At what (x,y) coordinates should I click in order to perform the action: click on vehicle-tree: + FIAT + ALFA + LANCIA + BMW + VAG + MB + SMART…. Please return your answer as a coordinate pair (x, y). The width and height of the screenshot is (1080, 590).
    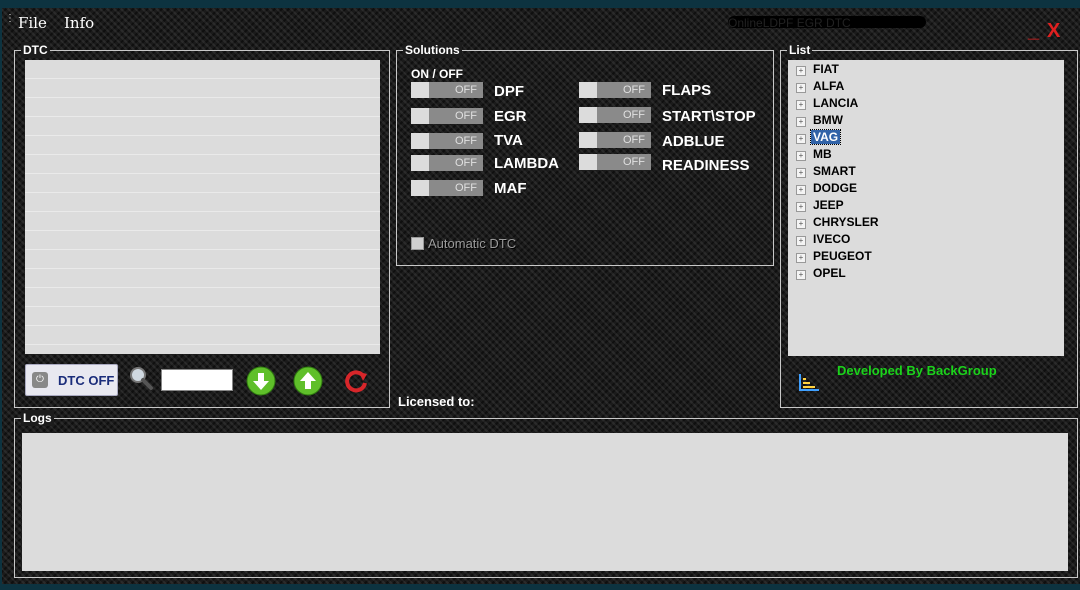
    Looking at the image, I should click on (926, 208).